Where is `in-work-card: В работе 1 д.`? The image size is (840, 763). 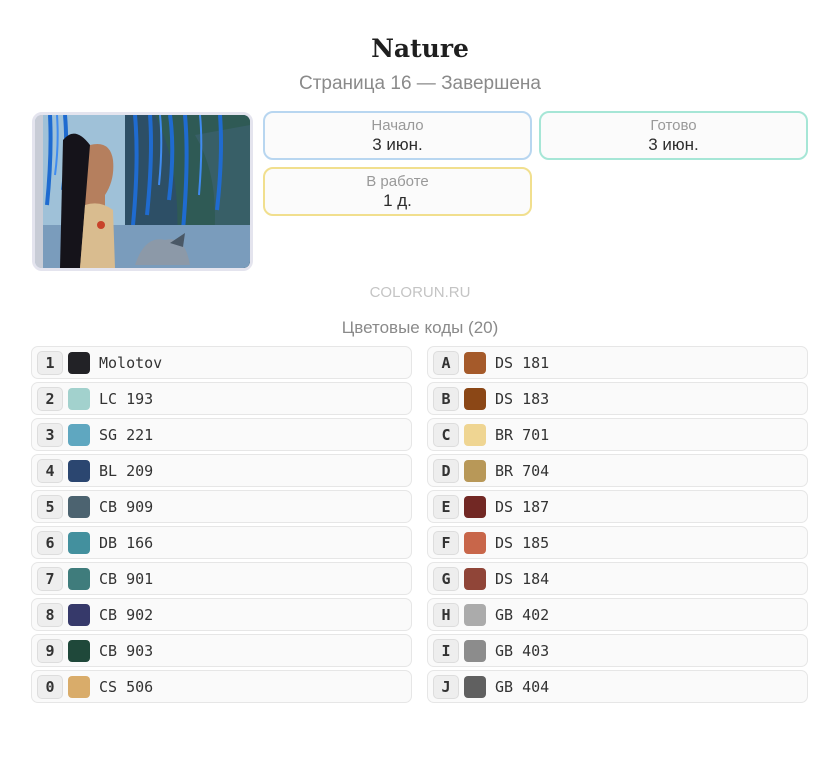 in-work-card: В работе 1 д. is located at coordinates (397, 191).